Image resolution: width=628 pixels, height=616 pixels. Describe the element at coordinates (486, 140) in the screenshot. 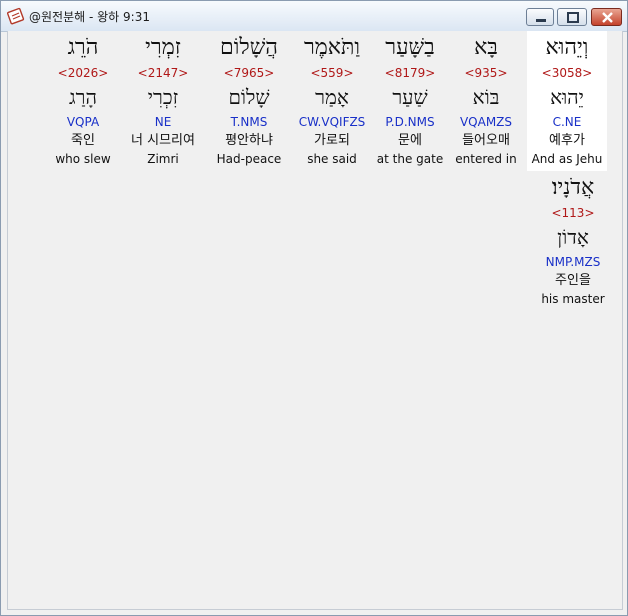

I see `korean-gloss: 들어오매` at that location.